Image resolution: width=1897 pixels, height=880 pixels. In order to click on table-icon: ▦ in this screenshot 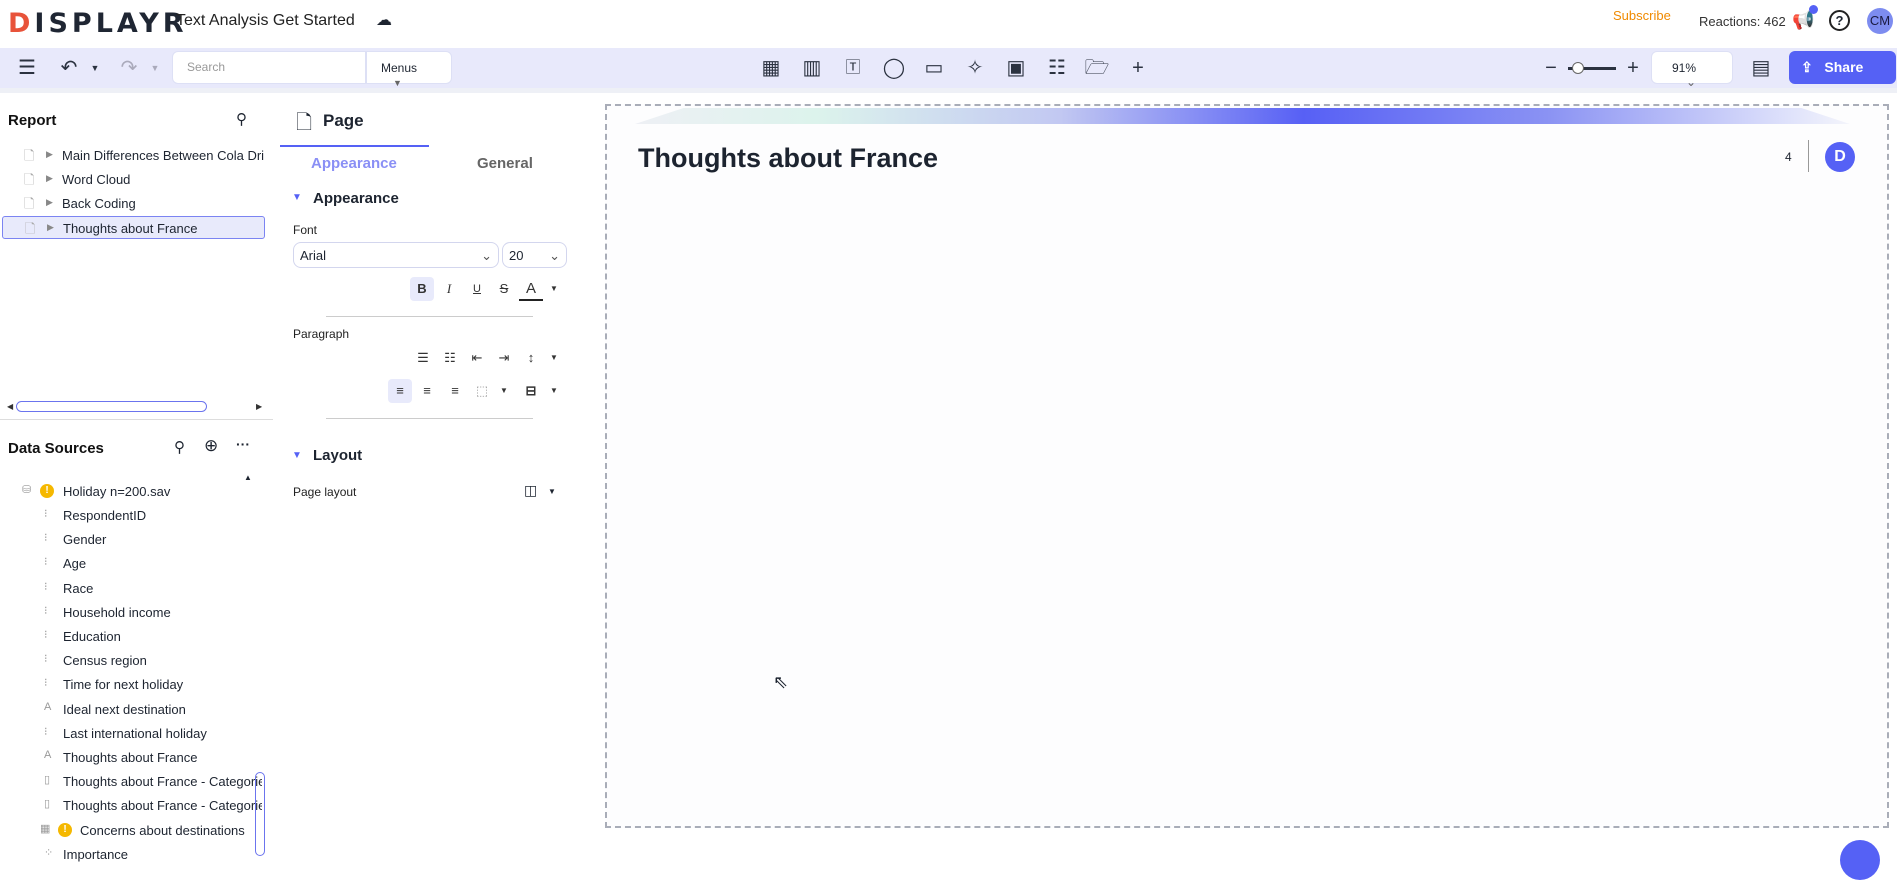, I will do `click(771, 68)`.